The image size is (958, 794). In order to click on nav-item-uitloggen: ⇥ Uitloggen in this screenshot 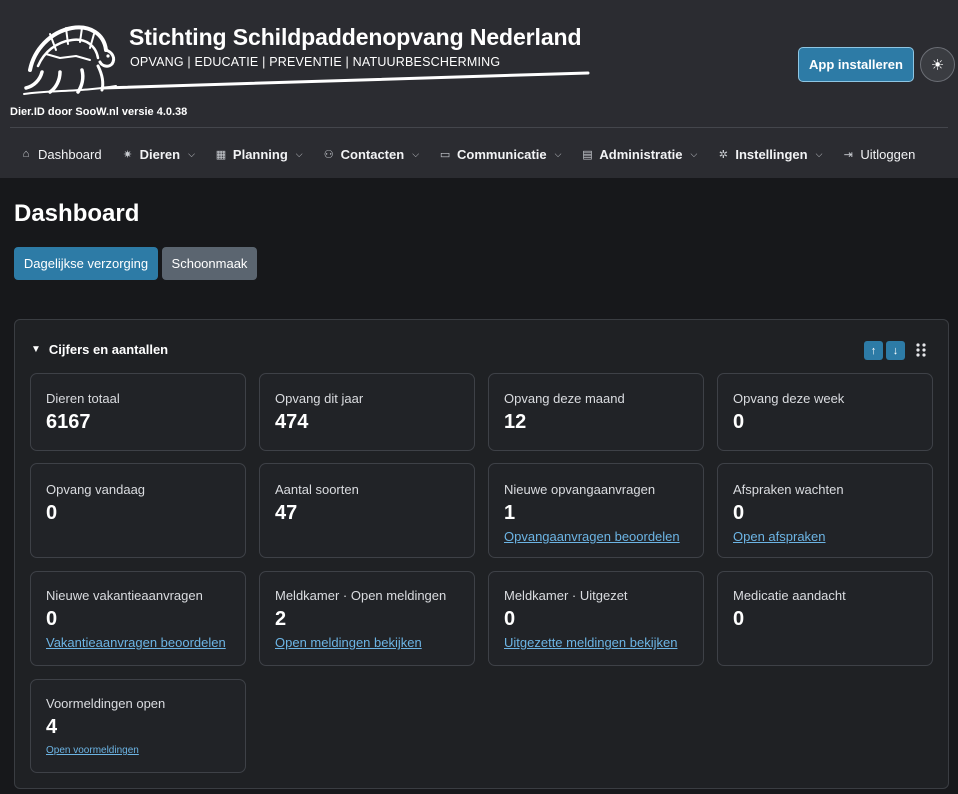, I will do `click(878, 154)`.